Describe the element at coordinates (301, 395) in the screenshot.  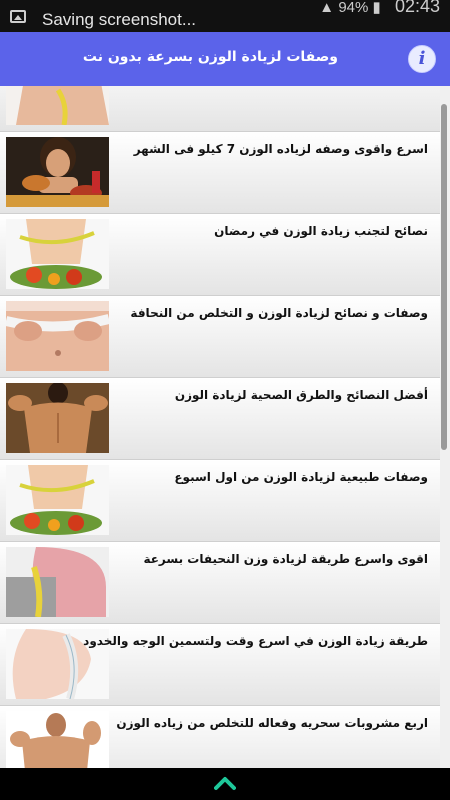
I see `list-item-label: أفضل النصائح والطرق الصحية لزيادة الوزن` at that location.